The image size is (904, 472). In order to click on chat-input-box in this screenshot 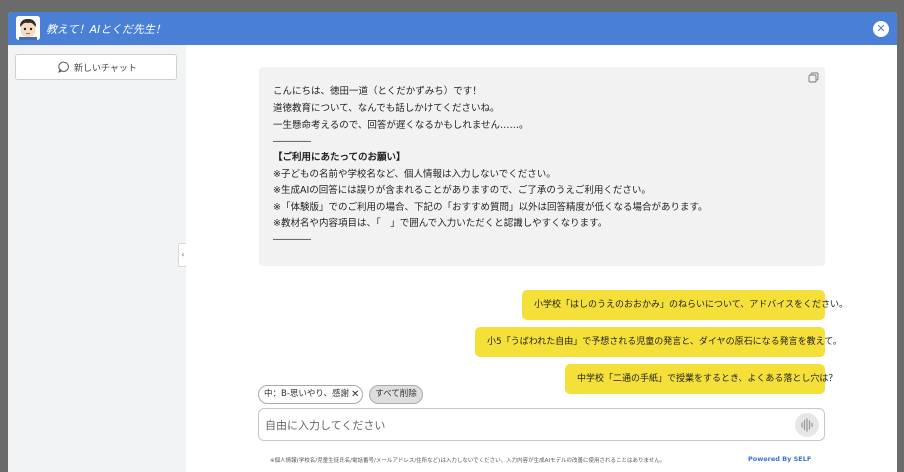, I will do `click(541, 424)`.